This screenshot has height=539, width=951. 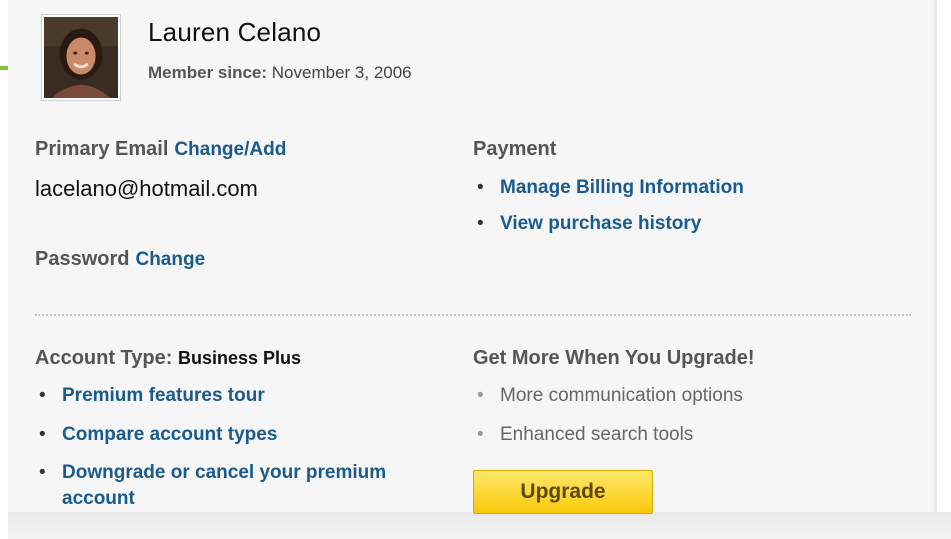 I want to click on purchase-history-link: View purchase history, so click(x=600, y=223).